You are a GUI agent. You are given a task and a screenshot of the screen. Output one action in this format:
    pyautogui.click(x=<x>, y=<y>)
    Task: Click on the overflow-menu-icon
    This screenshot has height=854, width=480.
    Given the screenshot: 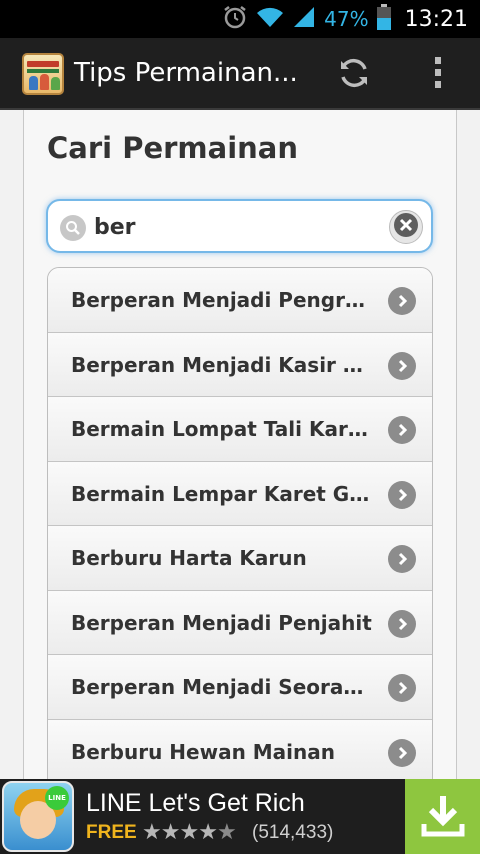 What is the action you would take?
    pyautogui.click(x=438, y=75)
    